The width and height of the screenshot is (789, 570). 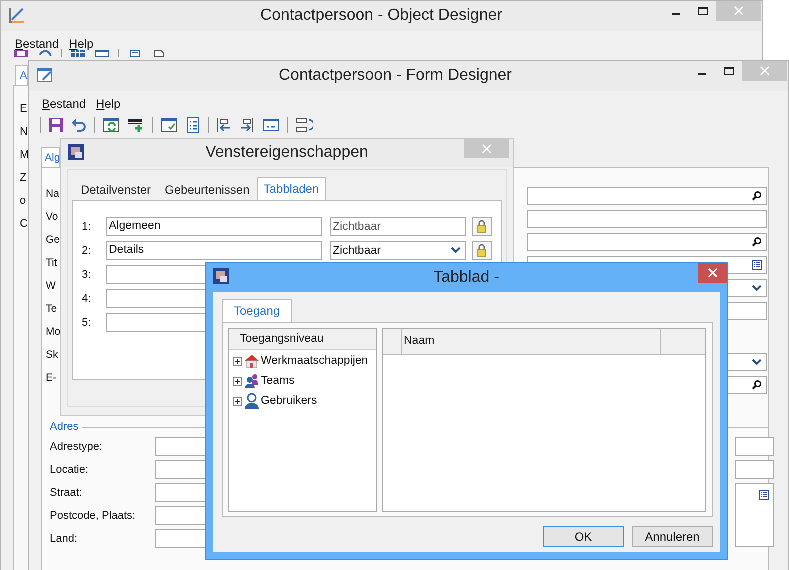 What do you see at coordinates (52, 217) in the screenshot?
I see `field-label: Vo` at bounding box center [52, 217].